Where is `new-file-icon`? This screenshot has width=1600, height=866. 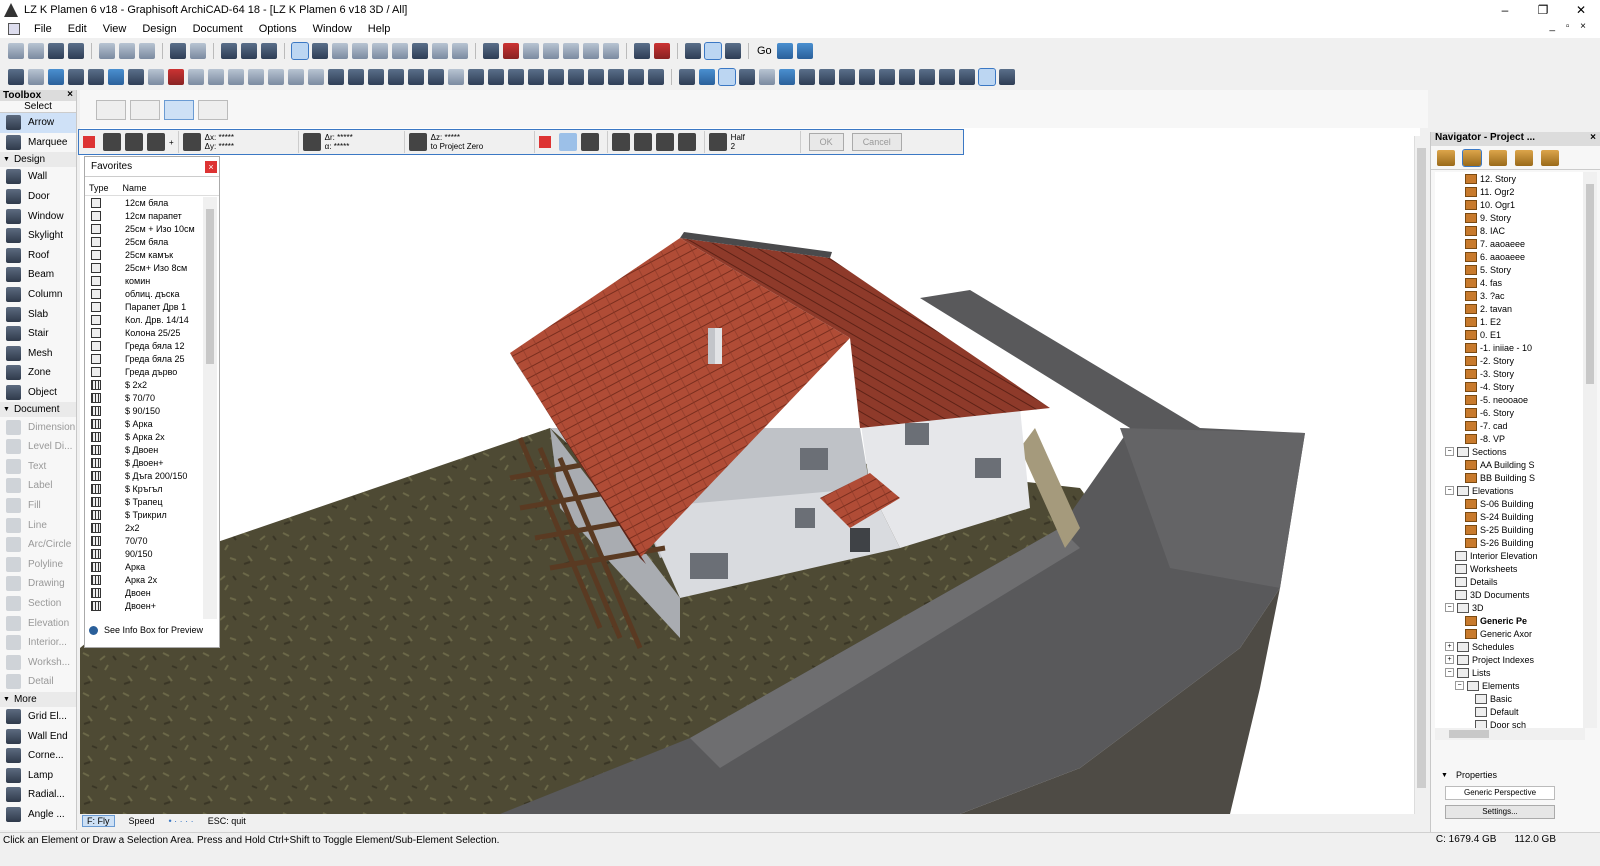 new-file-icon is located at coordinates (16, 51).